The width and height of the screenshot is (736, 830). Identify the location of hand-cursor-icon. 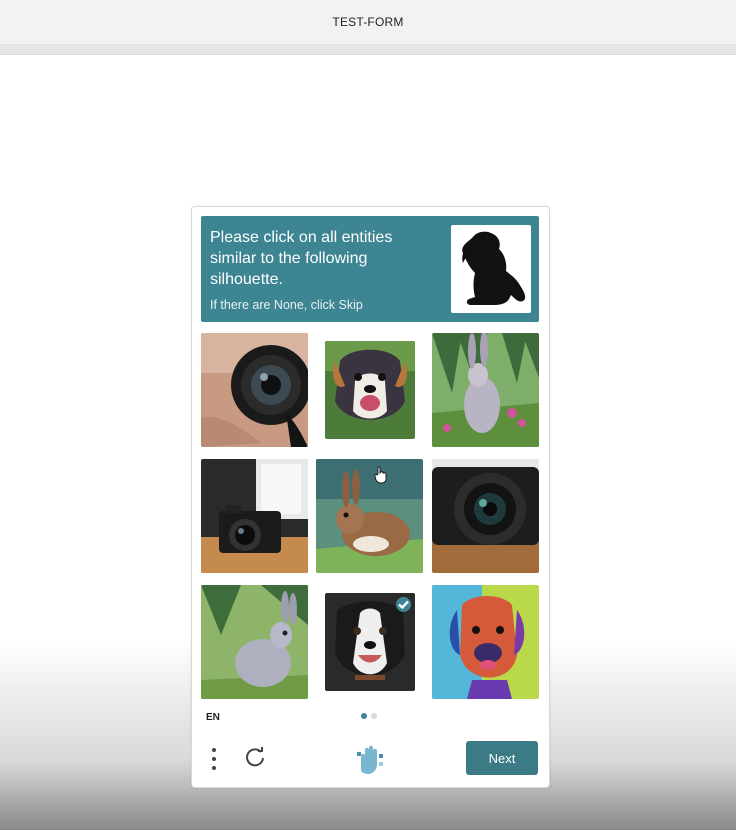
(381, 475).